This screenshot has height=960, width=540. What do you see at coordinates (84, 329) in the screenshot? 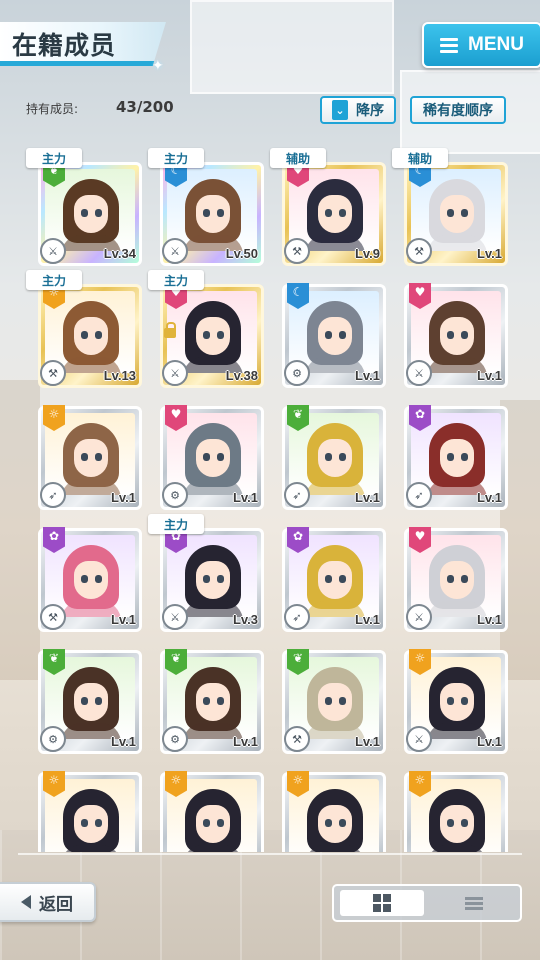
I see `member-card: ☼ ⚒ Lv.13 主力` at bounding box center [84, 329].